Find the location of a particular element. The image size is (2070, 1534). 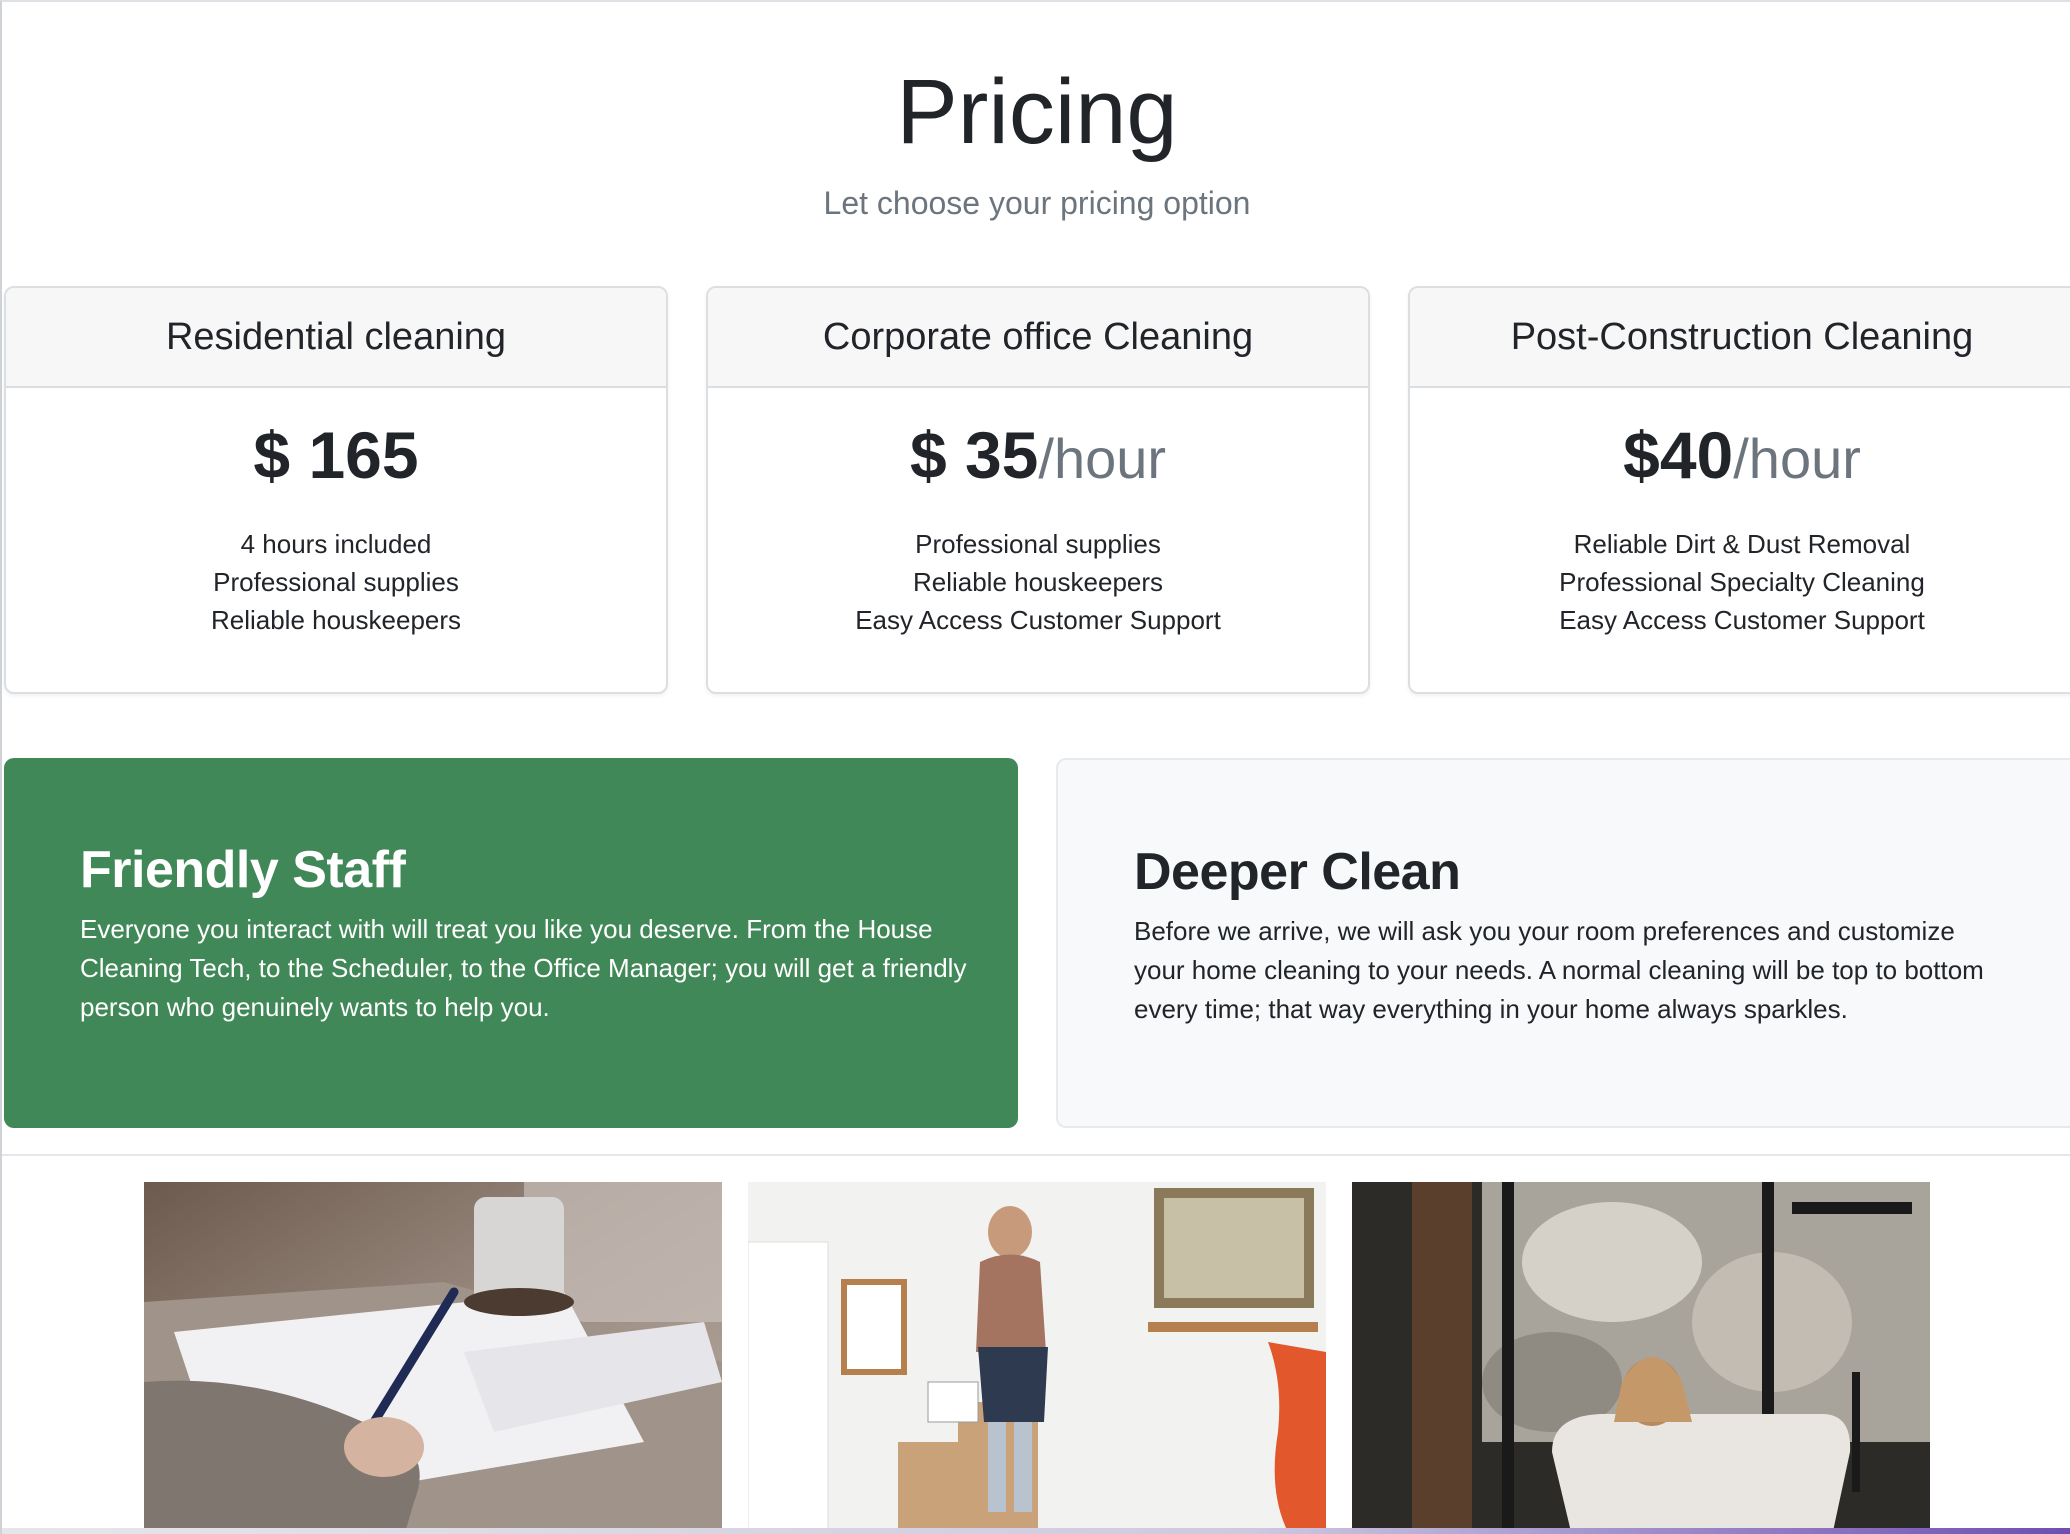

section-divider is located at coordinates (1036, 1155).